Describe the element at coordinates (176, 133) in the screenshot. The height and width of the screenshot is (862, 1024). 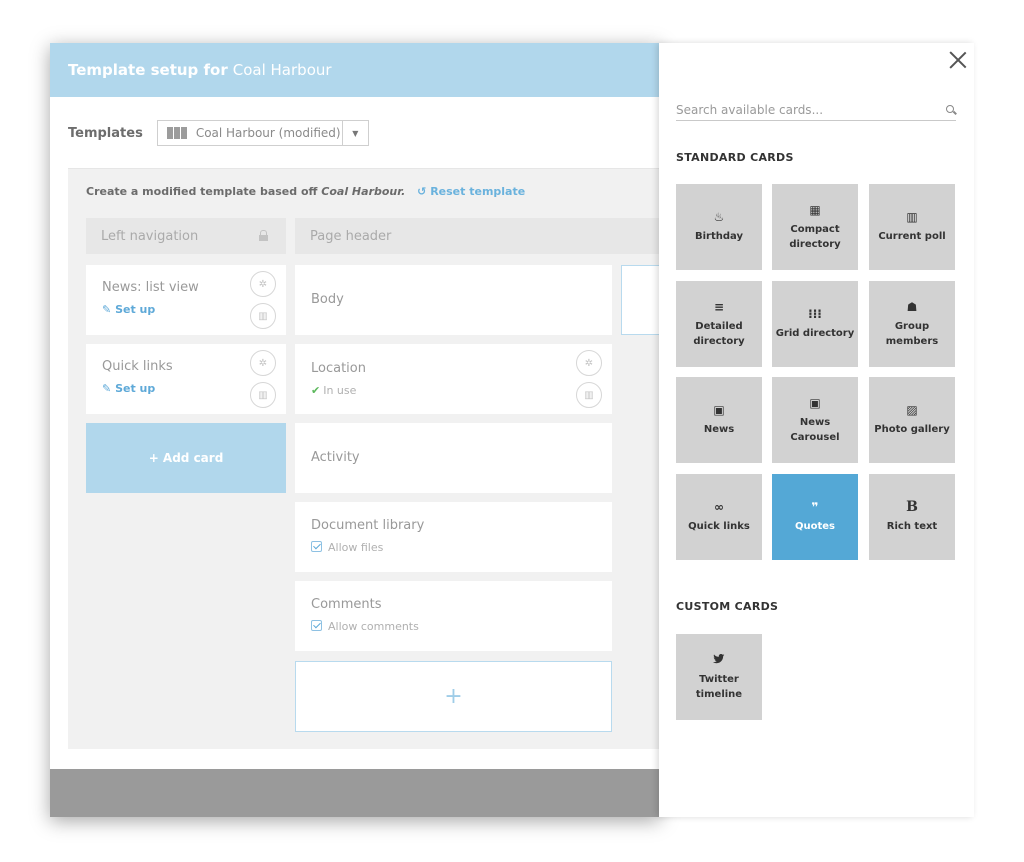
I see `columns-icon` at that location.